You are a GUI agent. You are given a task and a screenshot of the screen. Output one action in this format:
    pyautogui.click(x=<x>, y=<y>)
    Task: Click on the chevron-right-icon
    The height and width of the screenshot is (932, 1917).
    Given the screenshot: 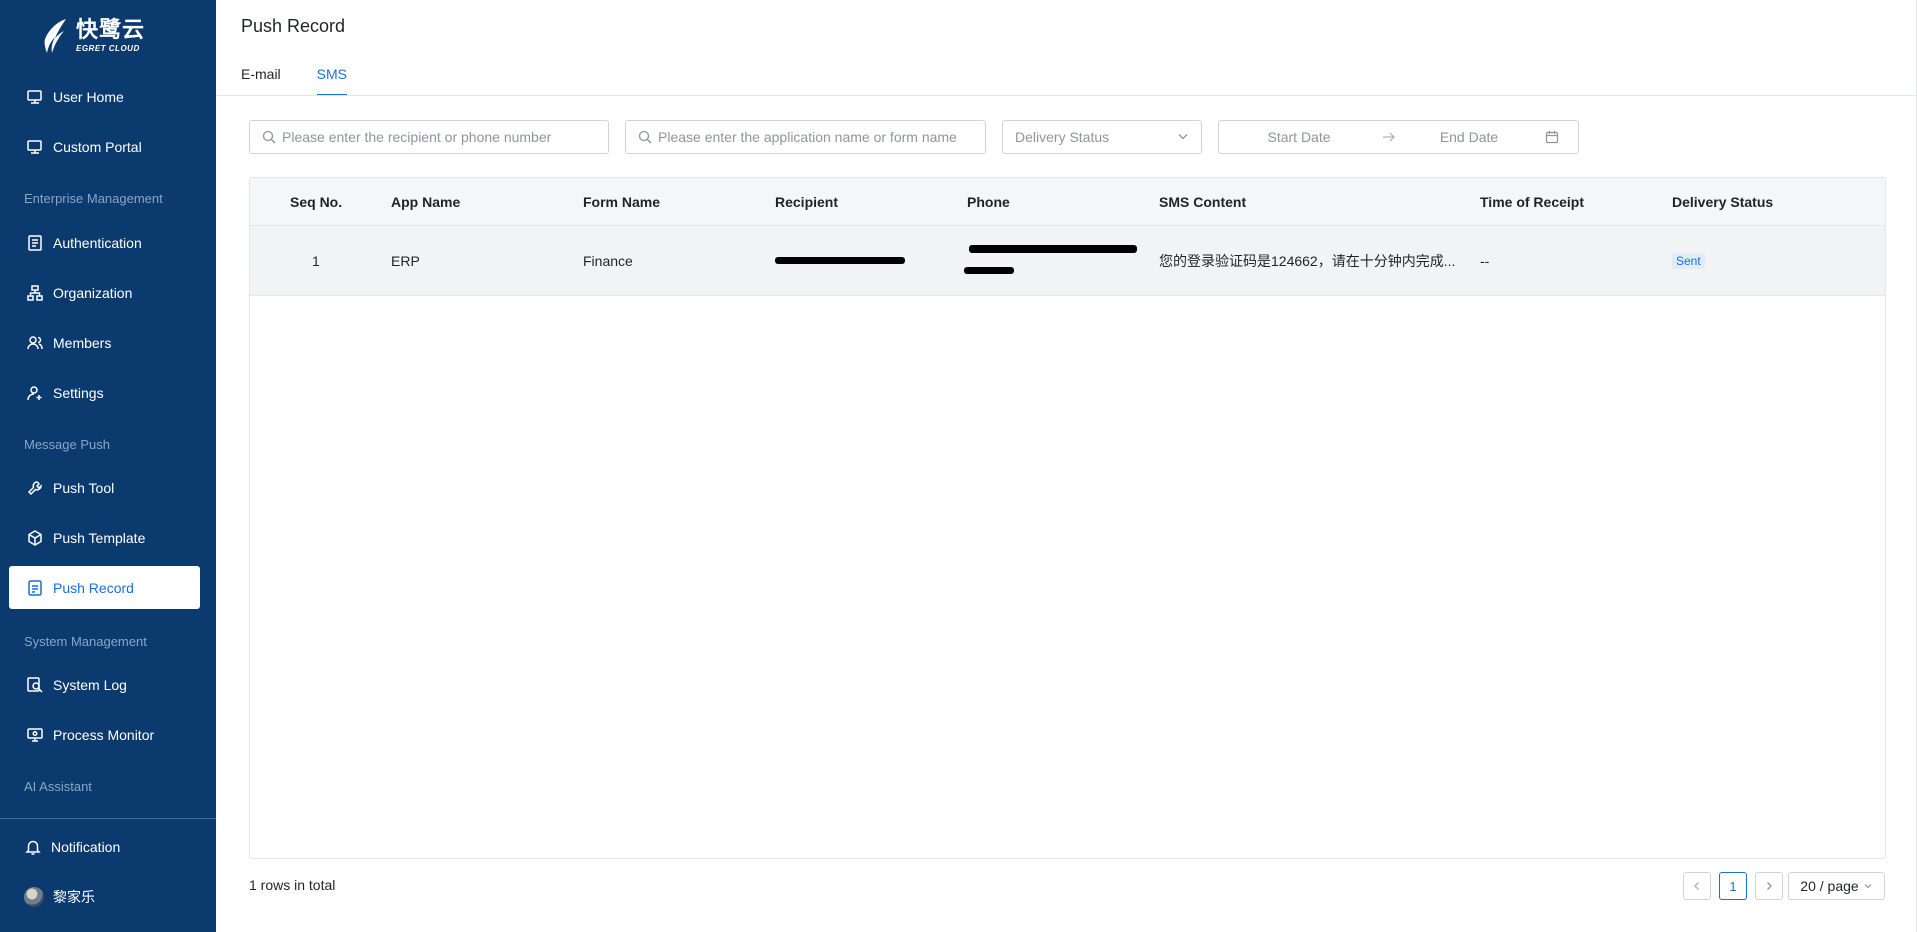 What is the action you would take?
    pyautogui.click(x=1769, y=886)
    